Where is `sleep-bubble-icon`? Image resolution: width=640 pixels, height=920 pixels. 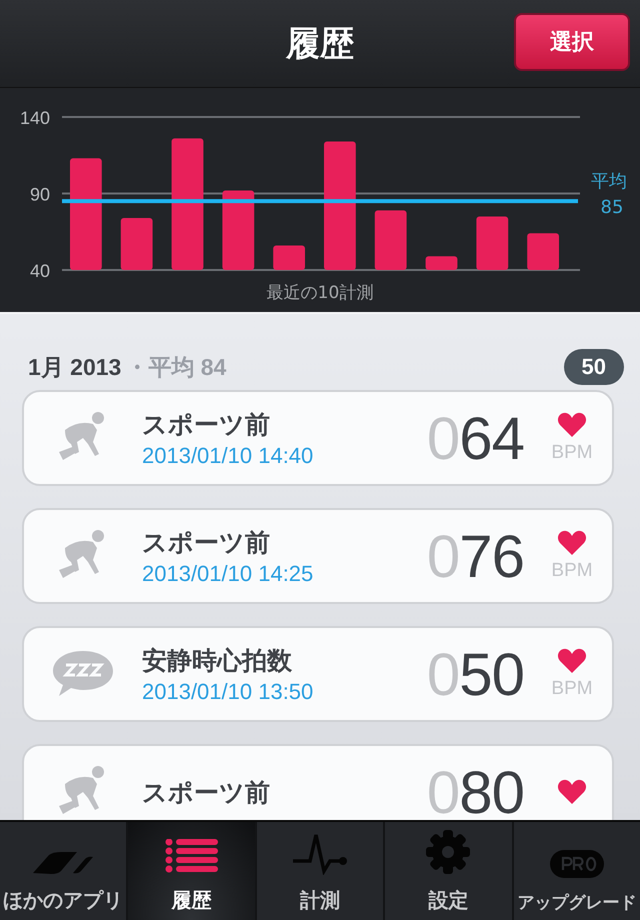
sleep-bubble-icon is located at coordinates (83, 674).